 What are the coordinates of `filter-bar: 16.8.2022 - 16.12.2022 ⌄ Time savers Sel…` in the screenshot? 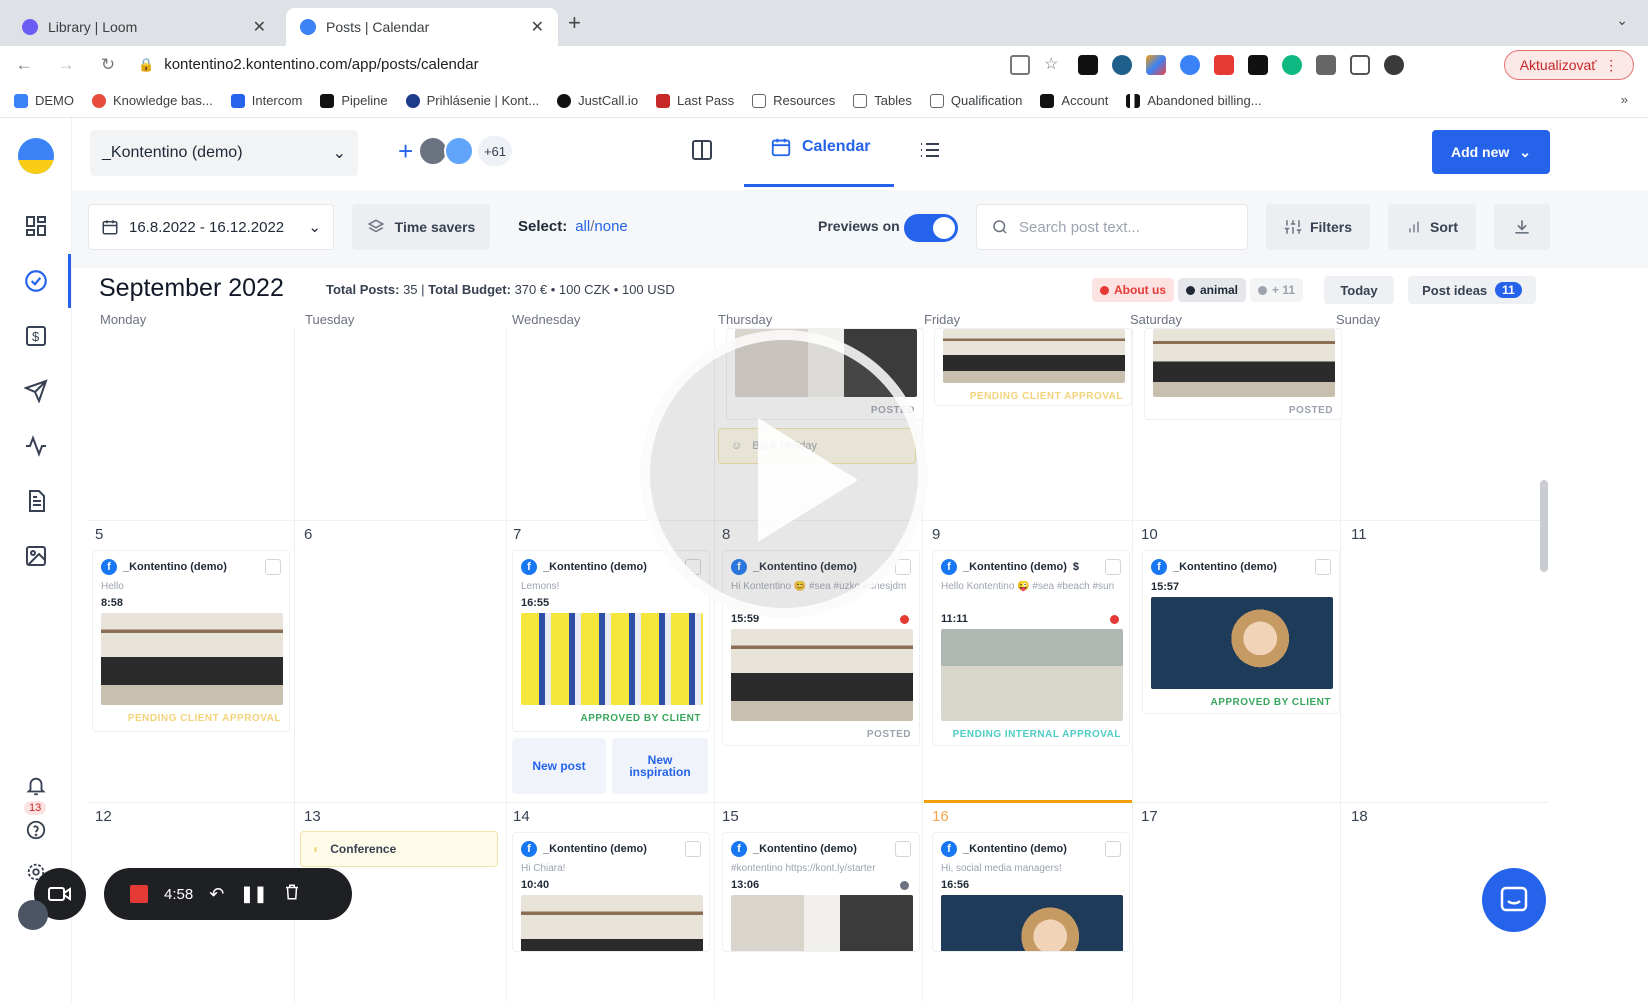 It's located at (860, 229).